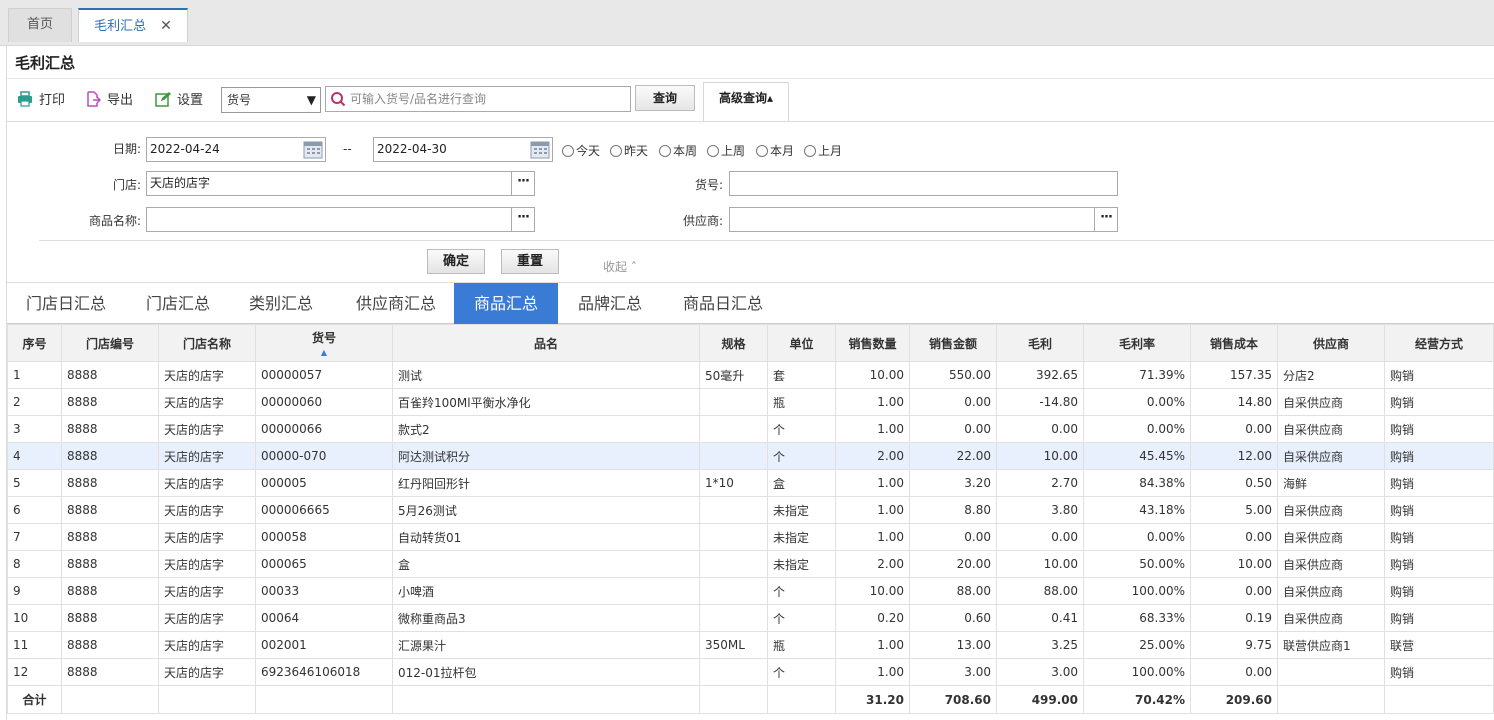 The width and height of the screenshot is (1494, 720). Describe the element at coordinates (801, 564) in the screenshot. I see `table-cell: 未指定` at that location.